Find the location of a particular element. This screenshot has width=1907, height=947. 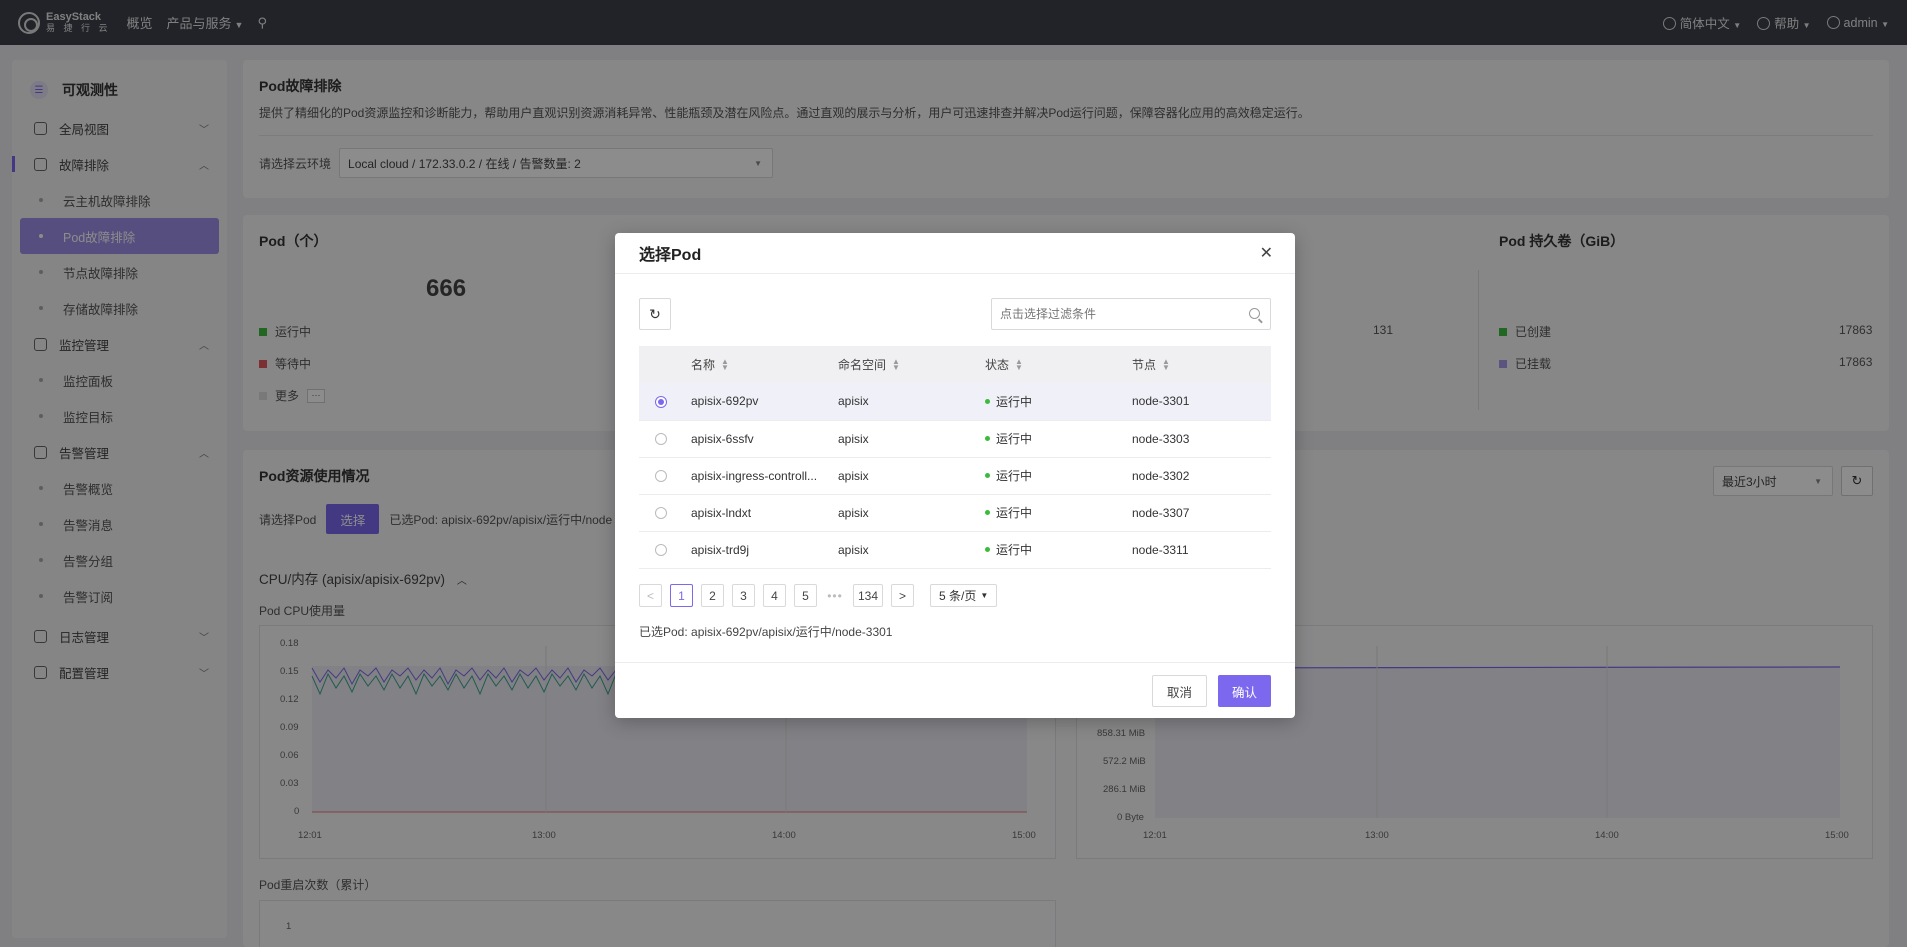

table-row: apisix-692pv apisix 运行中 node-3301 is located at coordinates (955, 402).